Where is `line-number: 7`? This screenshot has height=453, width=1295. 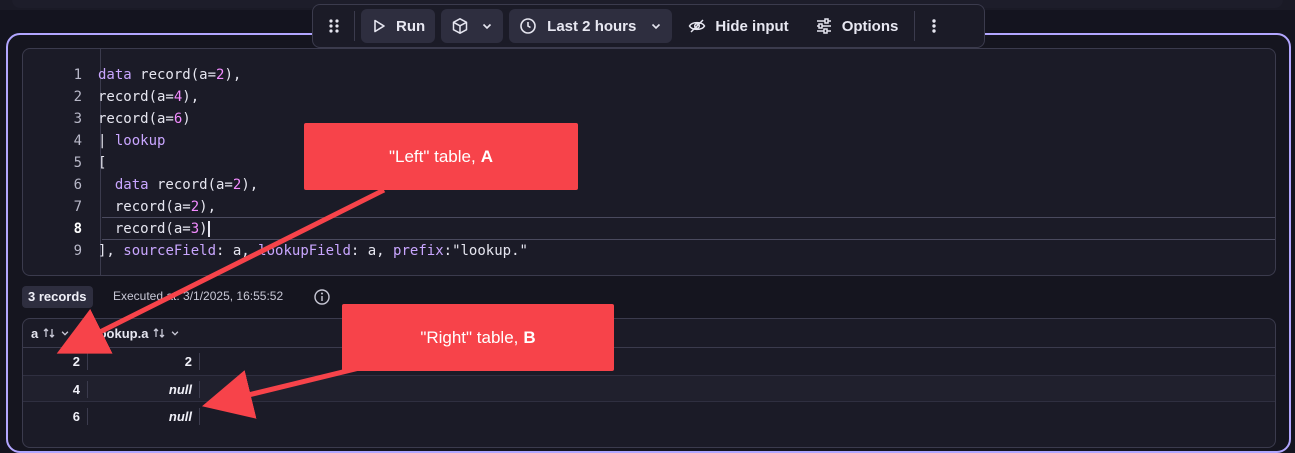 line-number: 7 is located at coordinates (77, 207).